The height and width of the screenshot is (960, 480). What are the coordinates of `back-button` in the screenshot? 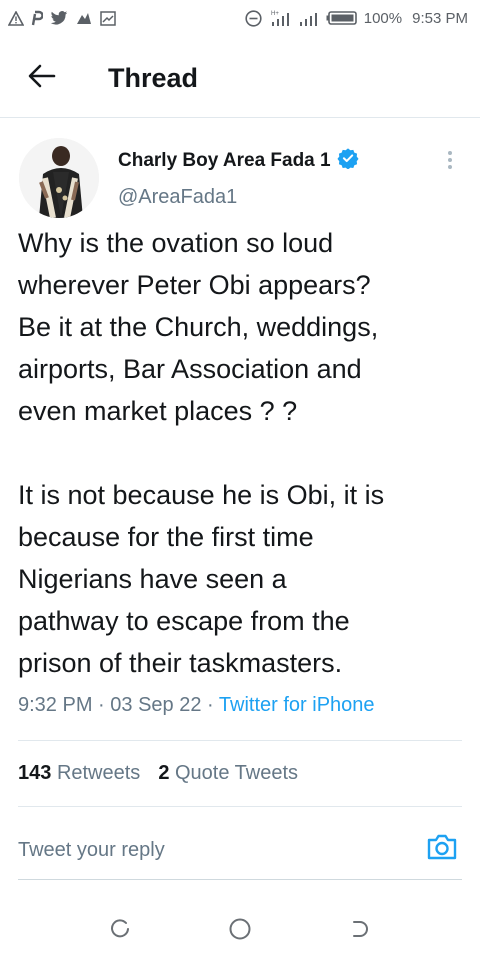 It's located at (42, 79).